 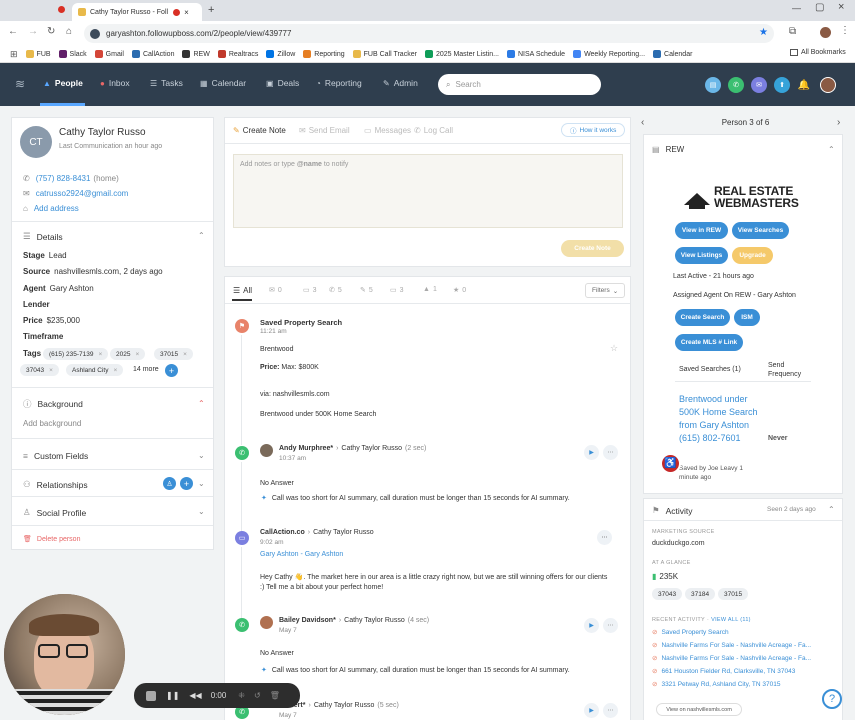 I want to click on activity-header: ⚑ Activity, so click(x=672, y=510).